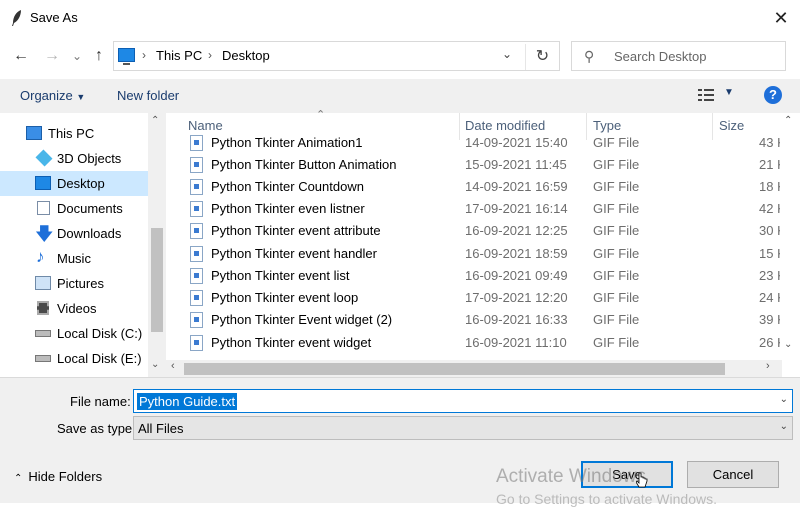 The width and height of the screenshot is (800, 507). I want to click on nav-item-local-disk-c: Local Disk (C:), so click(74, 333).